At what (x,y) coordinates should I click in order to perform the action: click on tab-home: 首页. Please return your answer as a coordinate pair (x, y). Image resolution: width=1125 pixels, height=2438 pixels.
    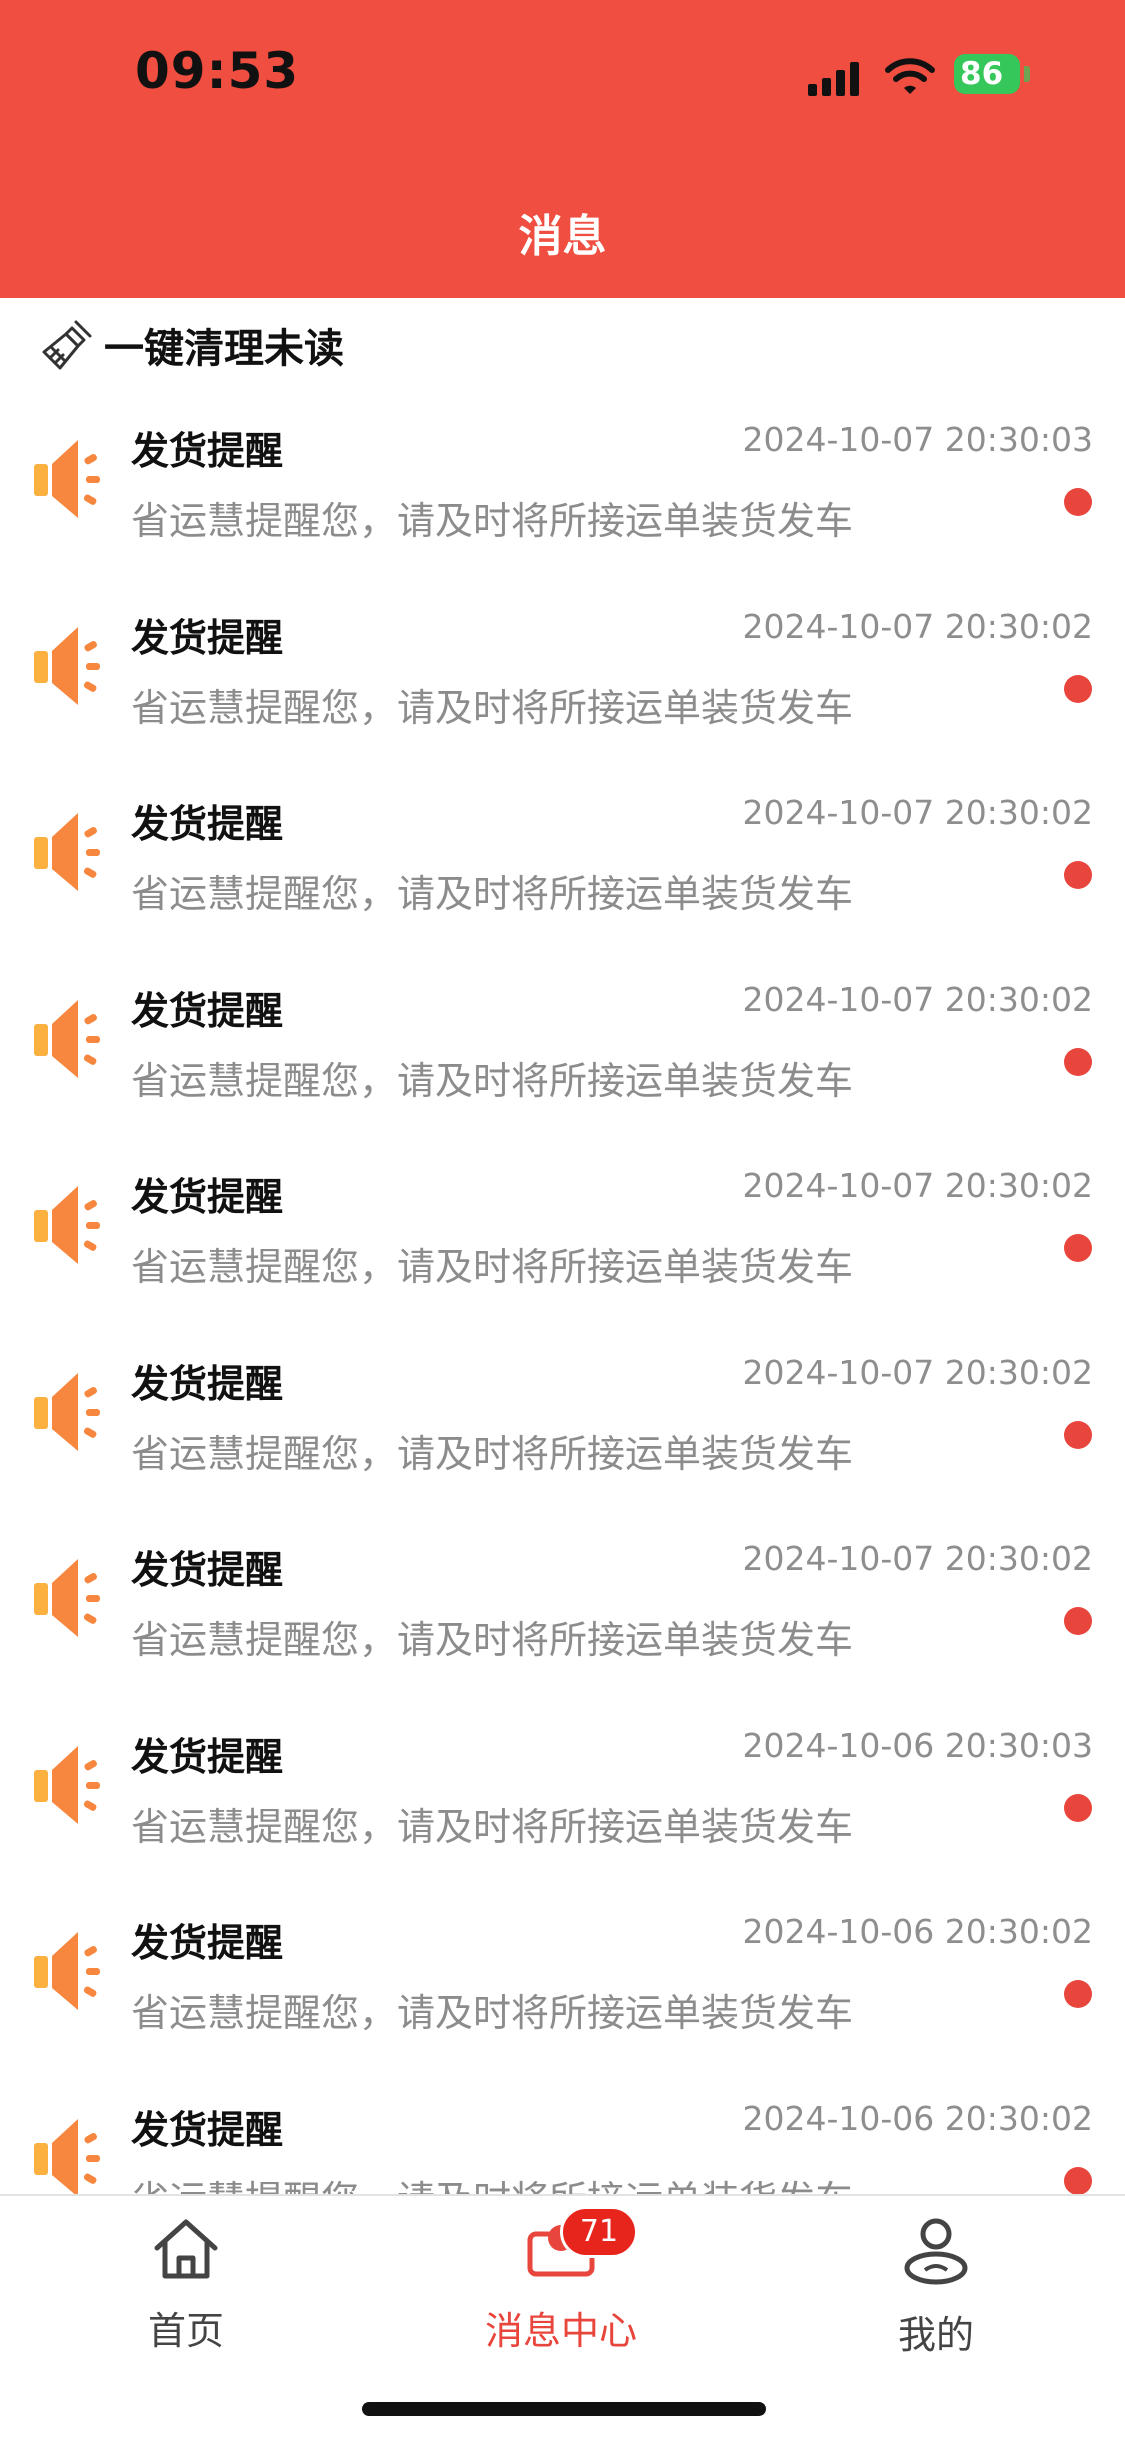
    Looking at the image, I should click on (186, 2281).